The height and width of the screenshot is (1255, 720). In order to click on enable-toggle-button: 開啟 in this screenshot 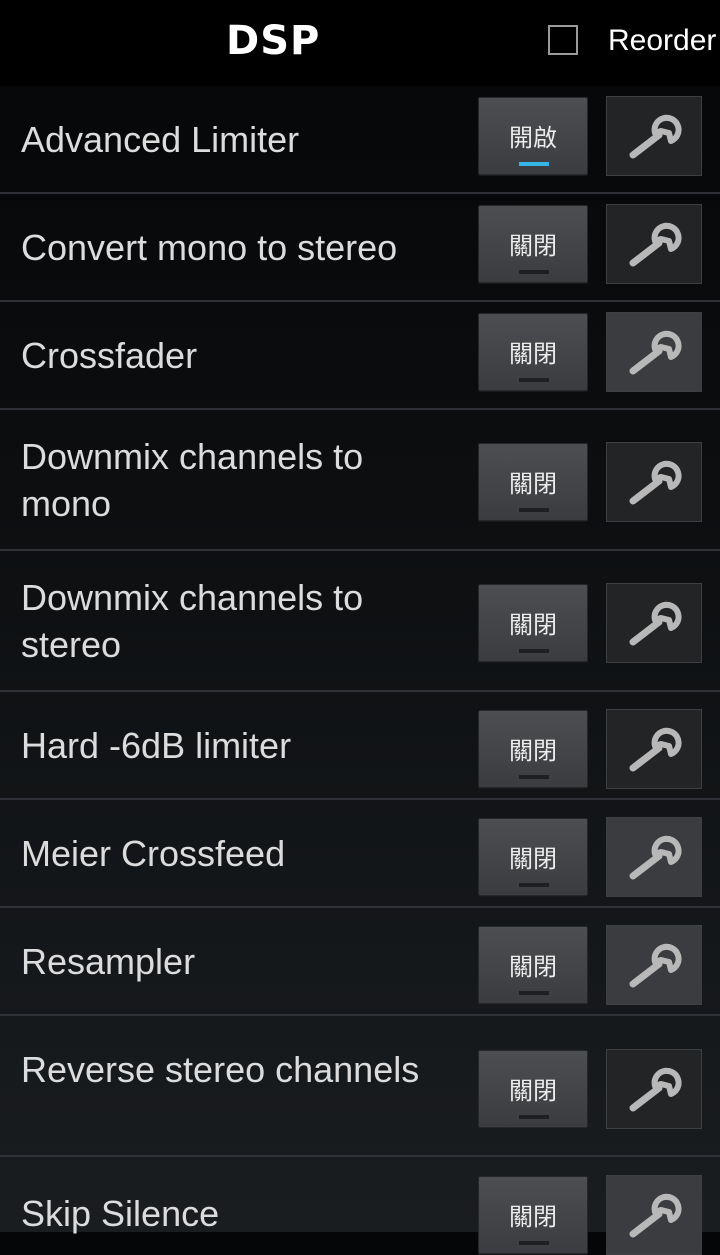, I will do `click(533, 136)`.